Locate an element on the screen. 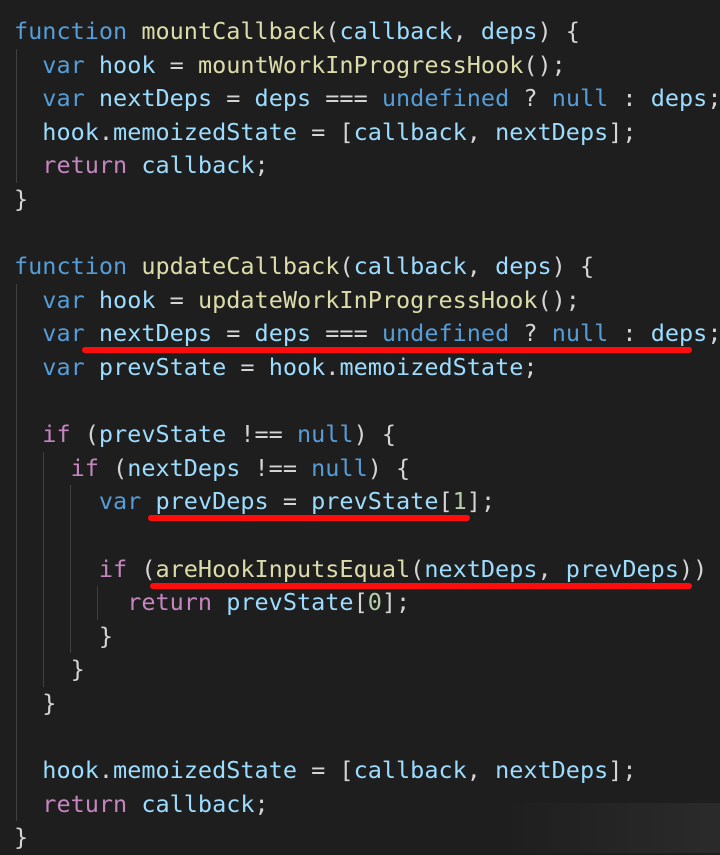 The image size is (720, 855). code-token-punct: )) { is located at coordinates (693, 568).